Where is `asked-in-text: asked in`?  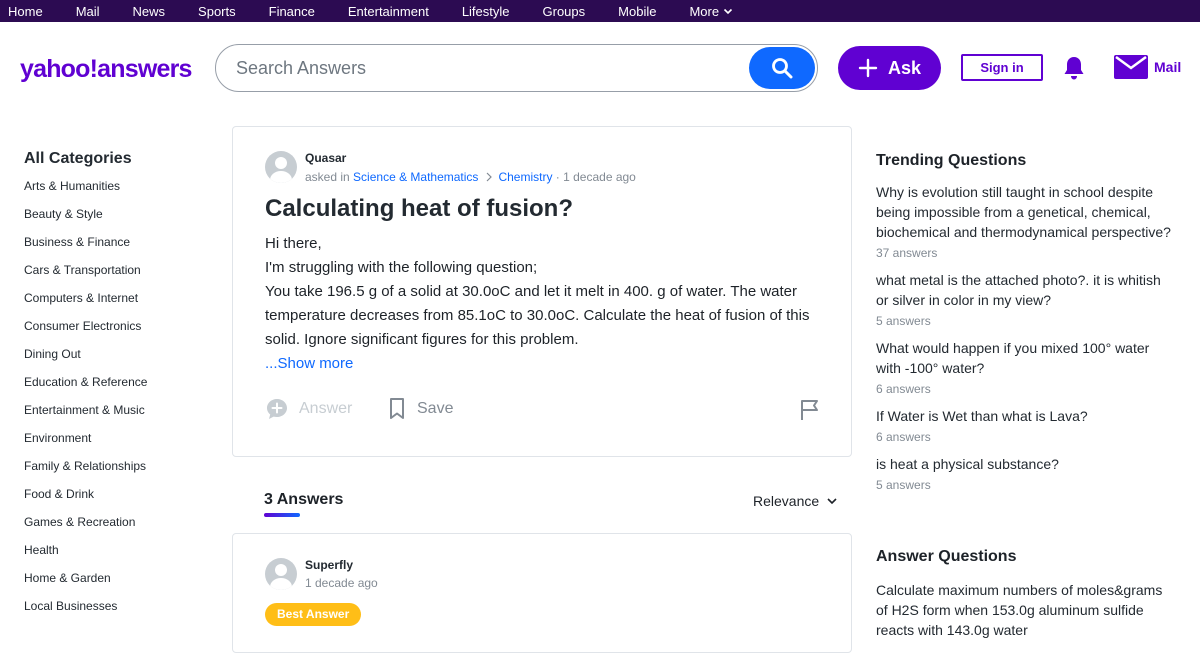
asked-in-text: asked in is located at coordinates (327, 177).